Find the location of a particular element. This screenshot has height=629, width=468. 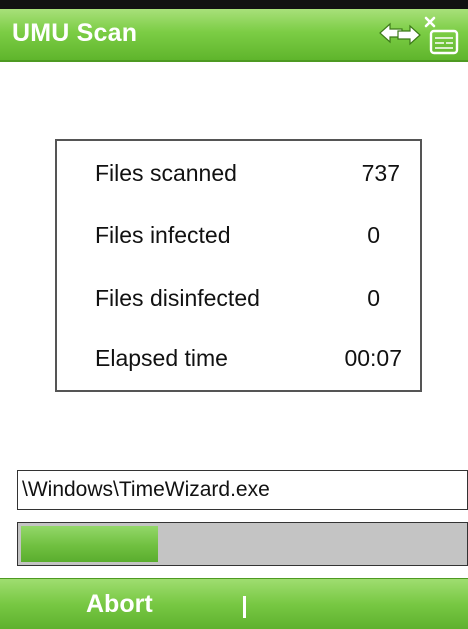

stat-label: Files infected is located at coordinates (163, 235).